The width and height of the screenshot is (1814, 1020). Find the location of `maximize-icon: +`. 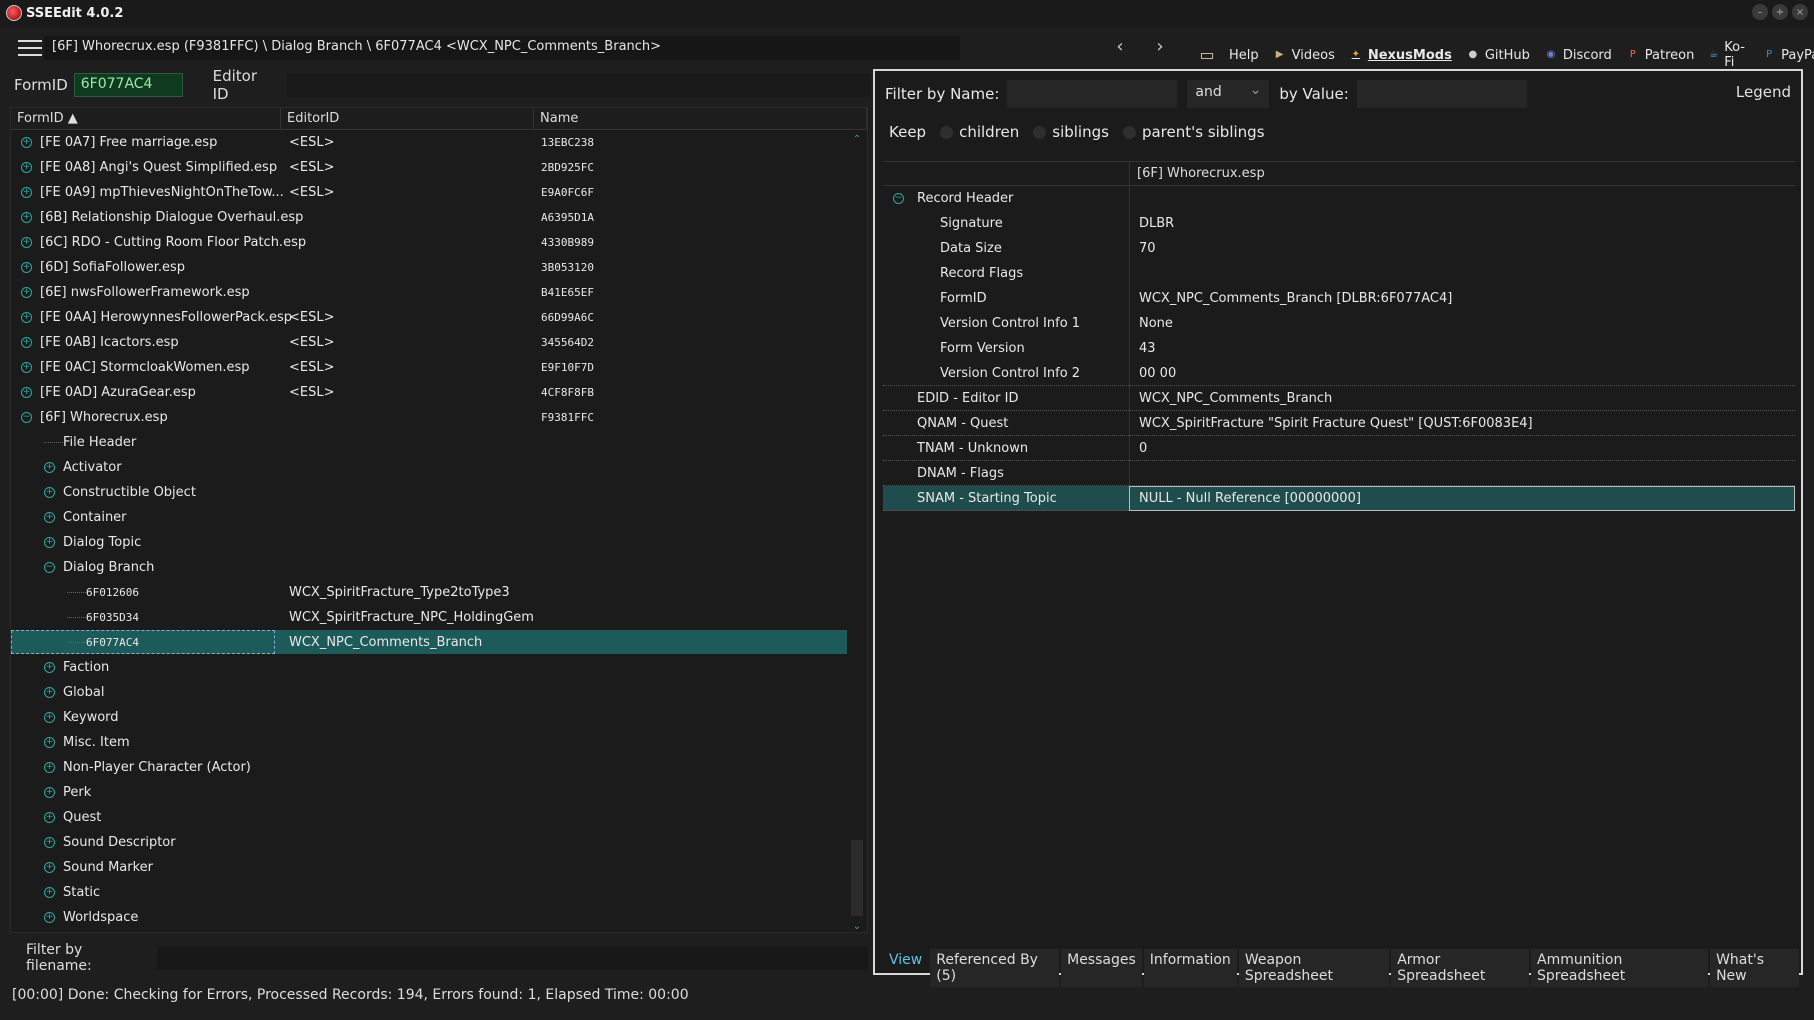

maximize-icon: + is located at coordinates (1780, 12).